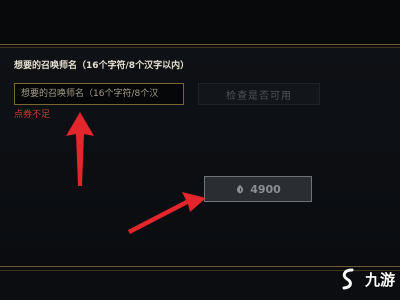 The height and width of the screenshot is (300, 400). I want to click on insufficient-funds-error: 点券不足, so click(32, 115).